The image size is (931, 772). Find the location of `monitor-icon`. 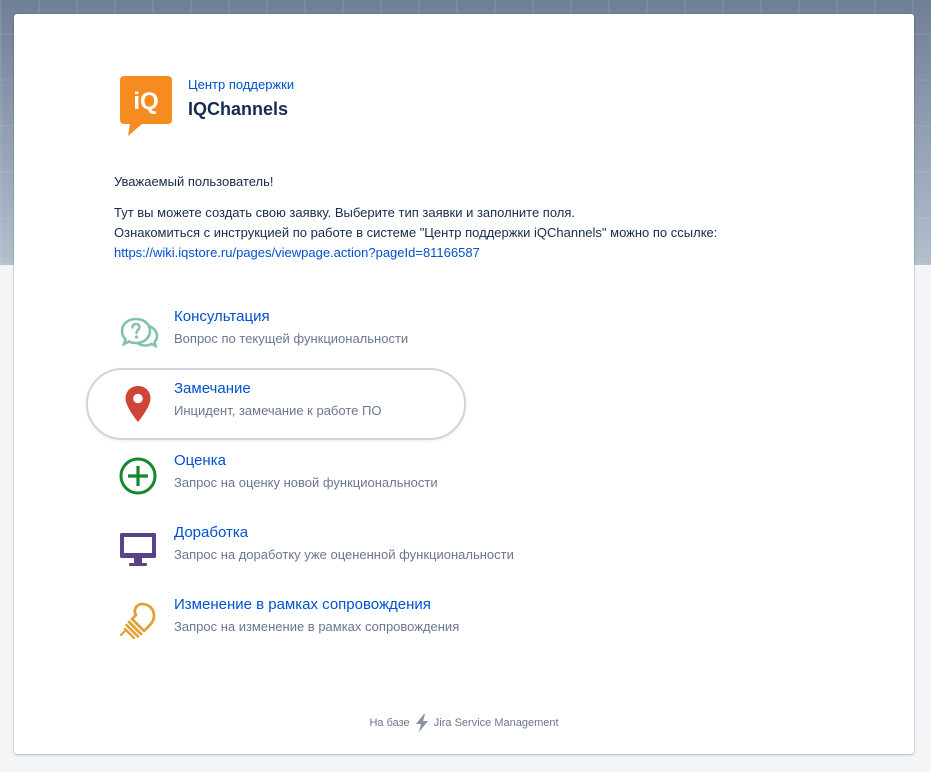

monitor-icon is located at coordinates (138, 549).